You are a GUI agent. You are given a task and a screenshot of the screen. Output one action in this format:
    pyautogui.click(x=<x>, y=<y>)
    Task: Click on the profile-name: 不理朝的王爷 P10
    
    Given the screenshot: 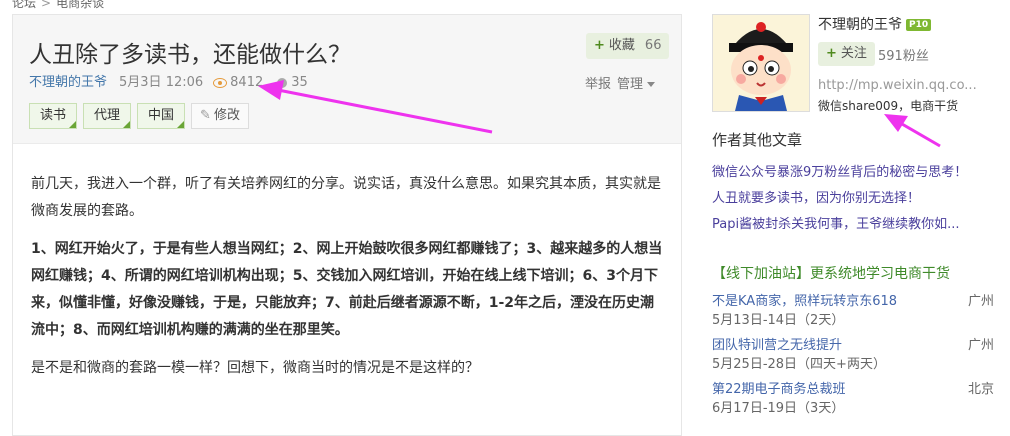 What is the action you would take?
    pyautogui.click(x=875, y=24)
    